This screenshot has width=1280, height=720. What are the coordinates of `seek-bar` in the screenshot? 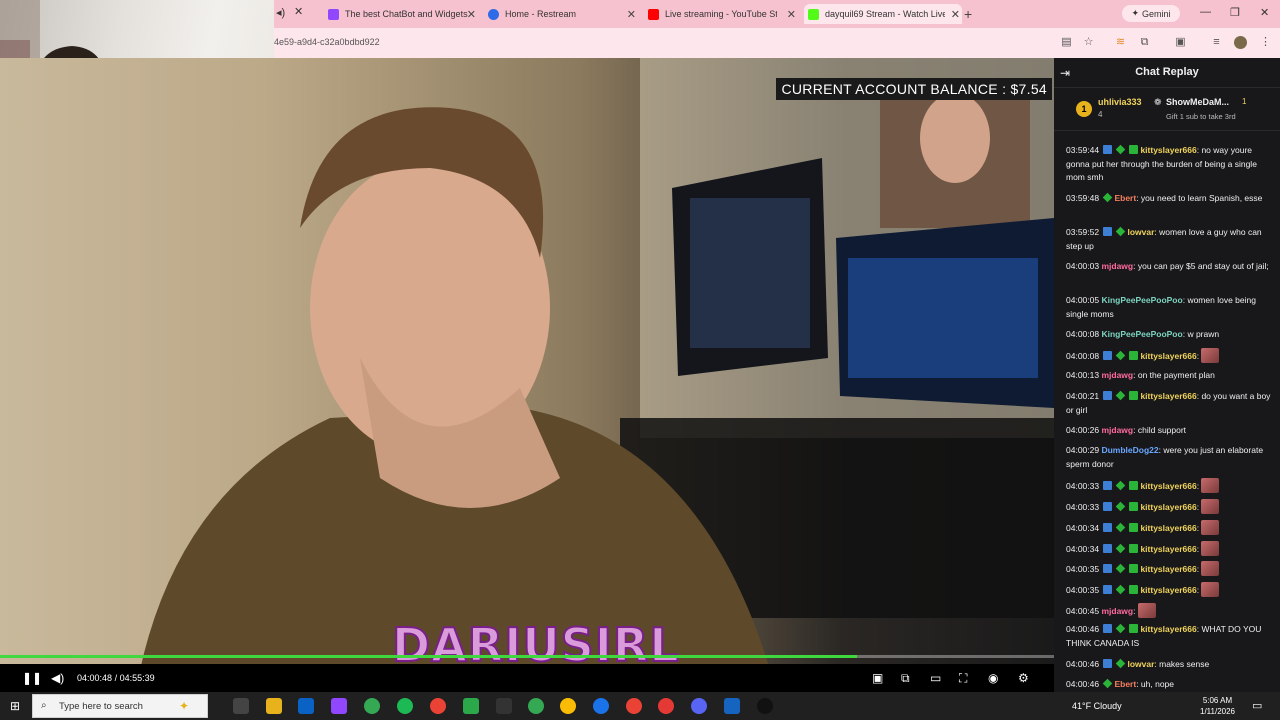 It's located at (527, 656).